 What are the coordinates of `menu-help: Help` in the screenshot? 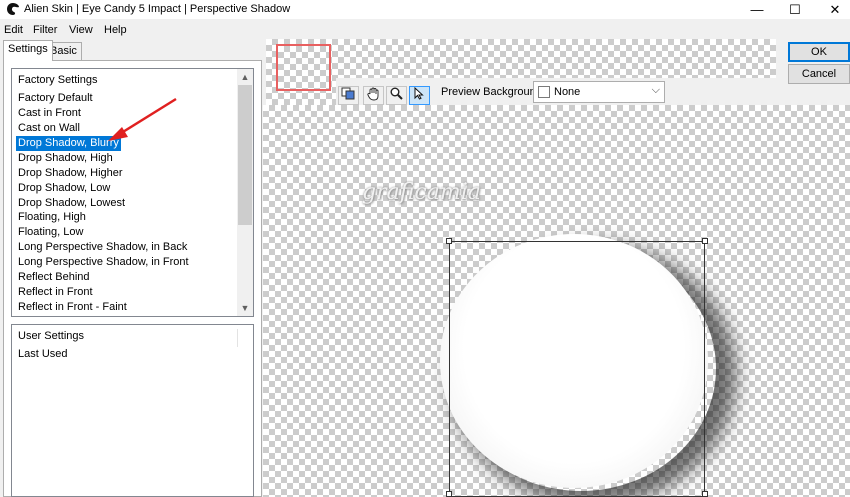 It's located at (115, 30).